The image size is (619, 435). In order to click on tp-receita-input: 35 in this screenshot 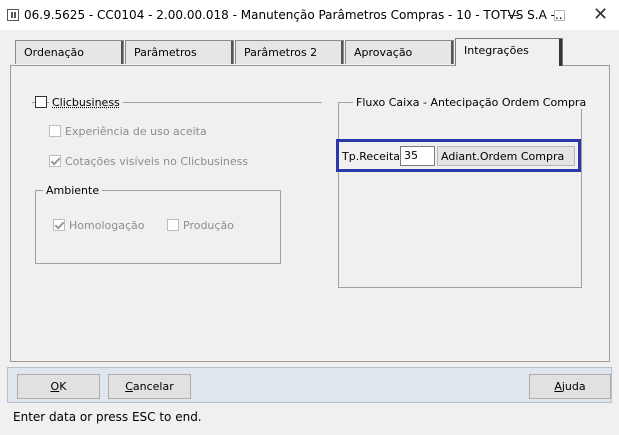, I will do `click(417, 156)`.